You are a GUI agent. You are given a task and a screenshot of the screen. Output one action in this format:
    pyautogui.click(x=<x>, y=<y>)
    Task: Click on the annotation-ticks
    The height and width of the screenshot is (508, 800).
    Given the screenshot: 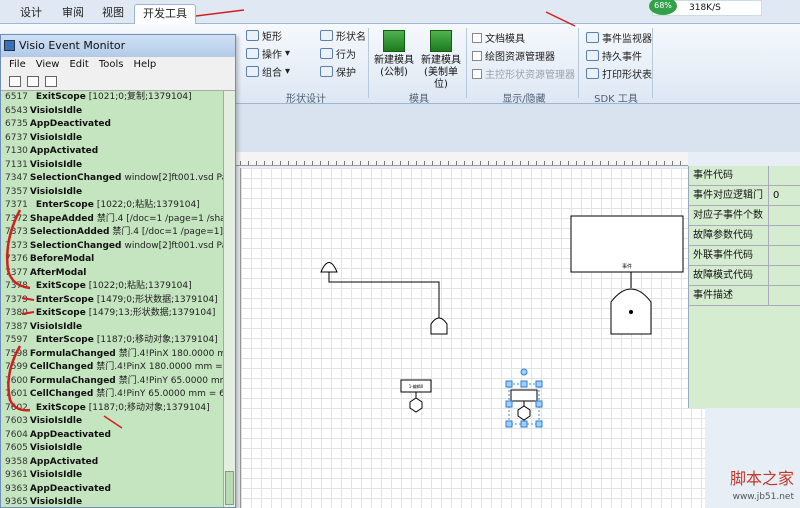 What is the action you would take?
    pyautogui.click(x=28, y=306)
    